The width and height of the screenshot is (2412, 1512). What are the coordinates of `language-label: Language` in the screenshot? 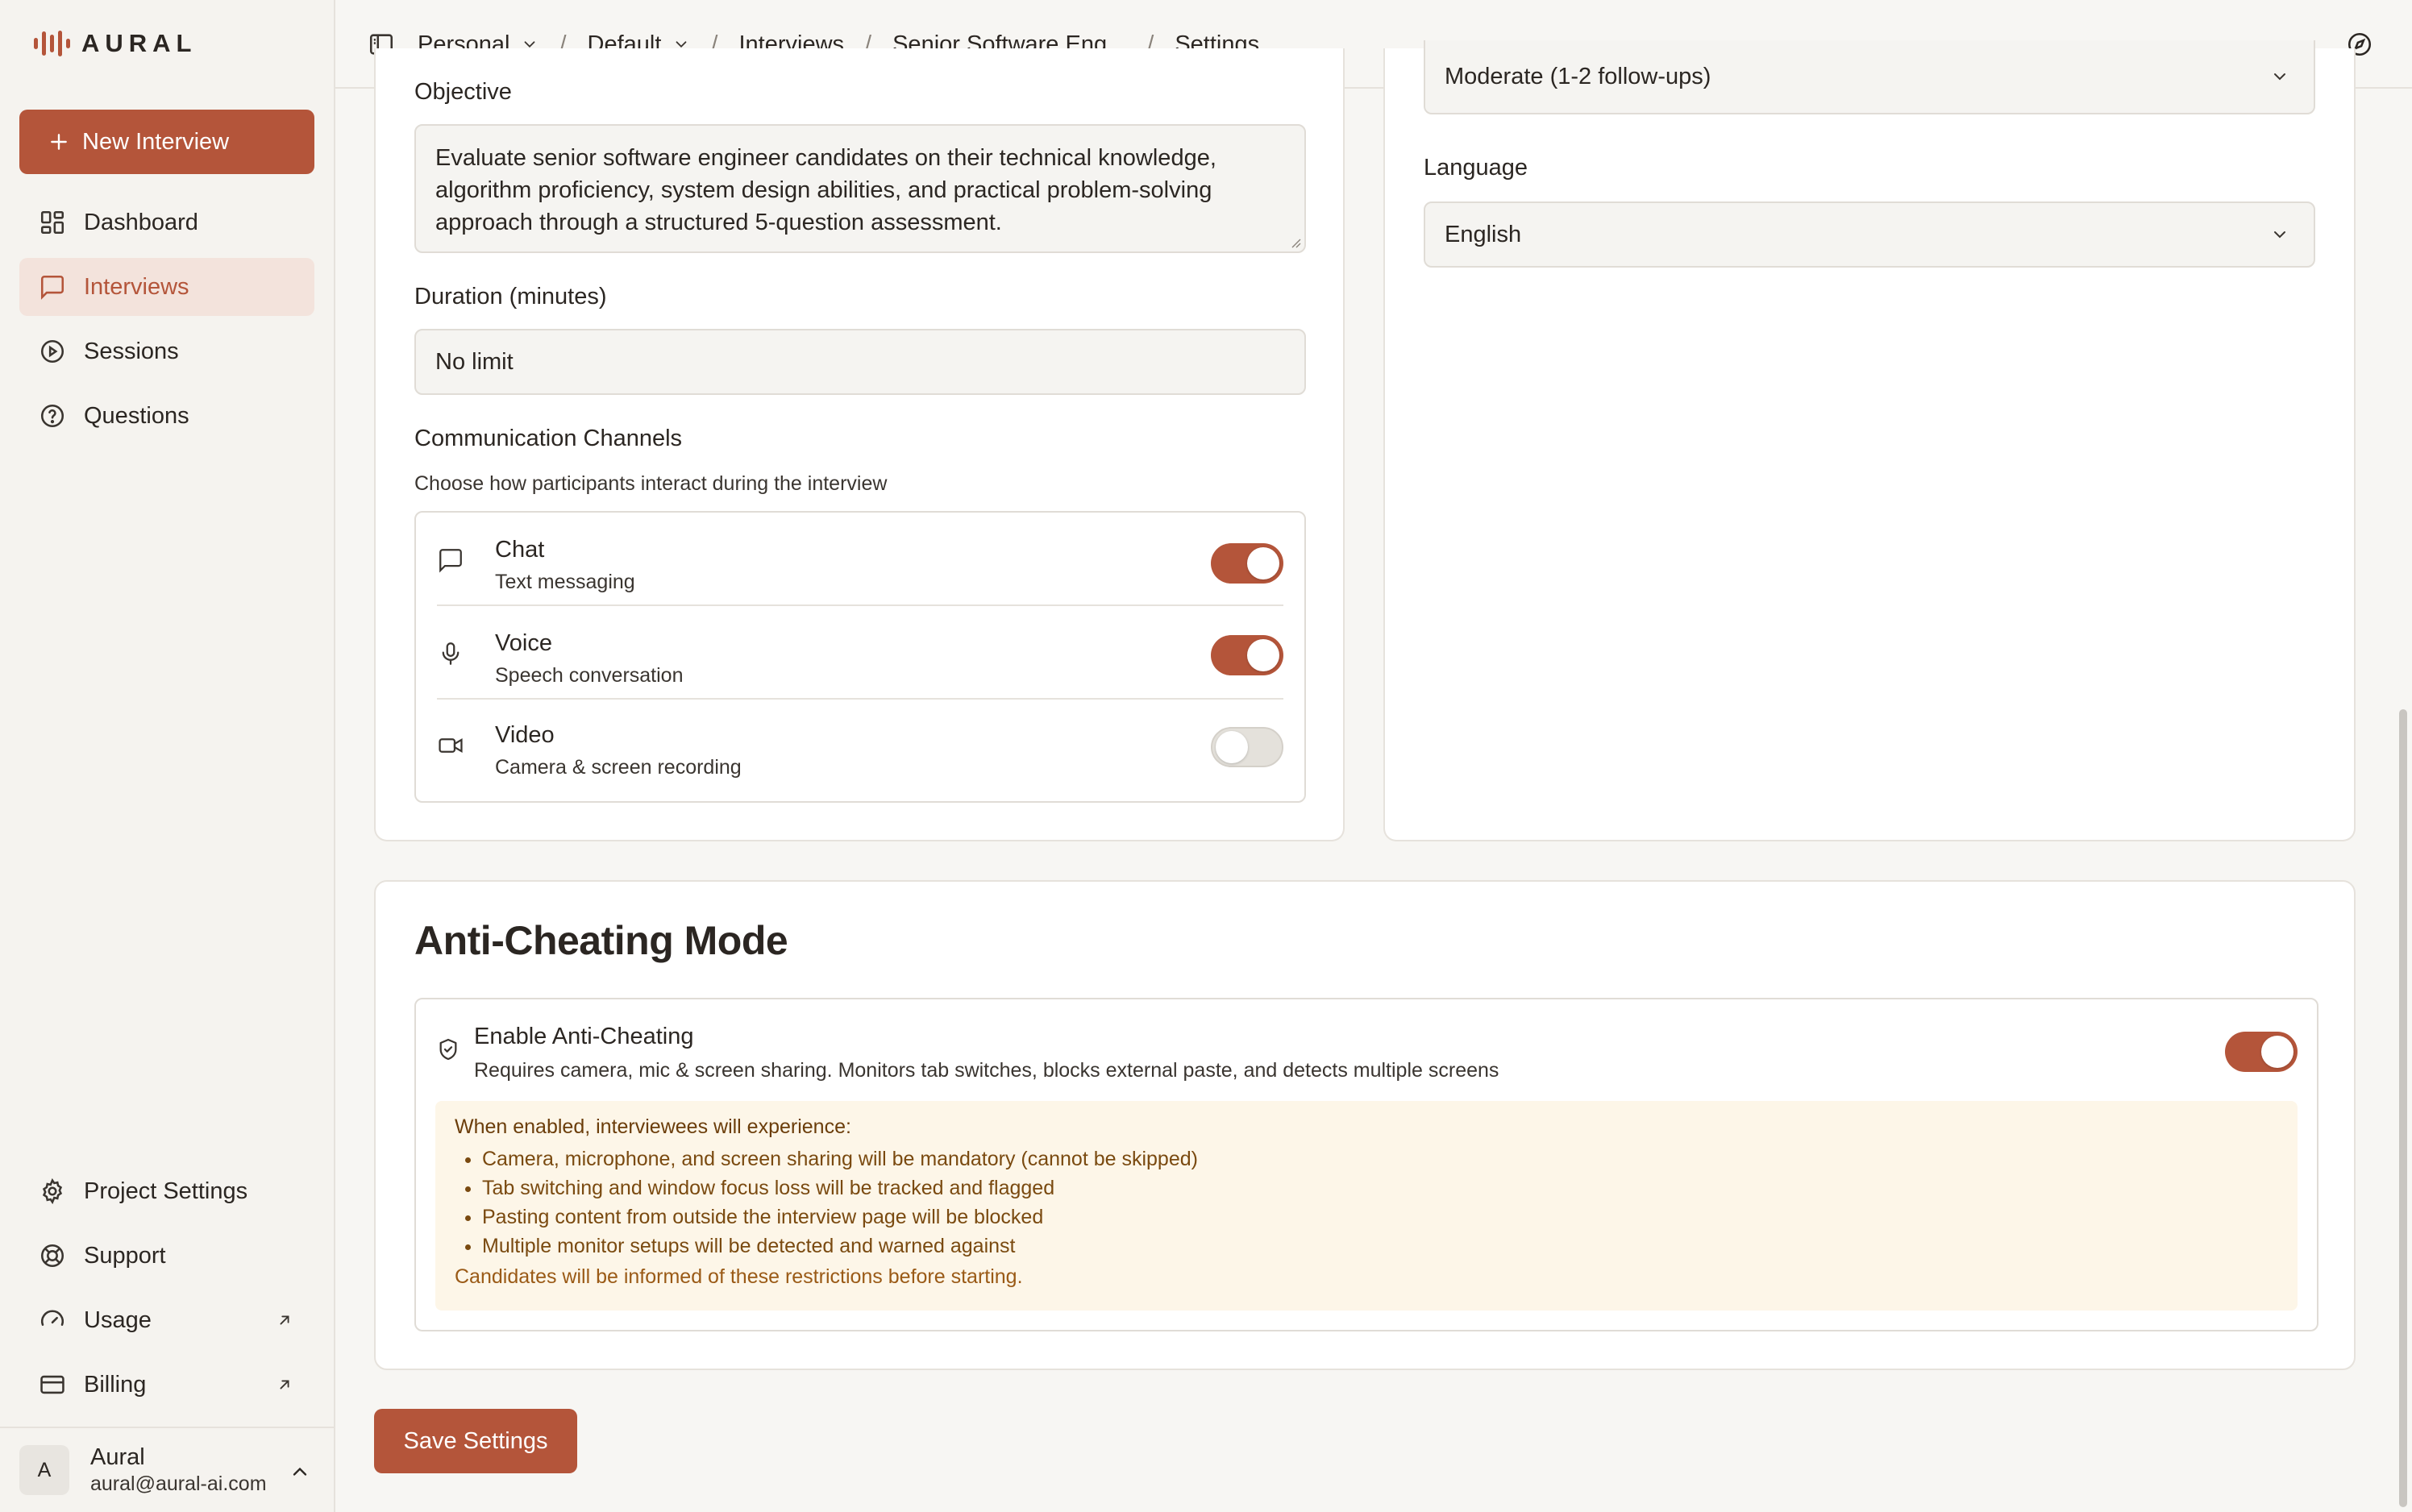 It's located at (1476, 168).